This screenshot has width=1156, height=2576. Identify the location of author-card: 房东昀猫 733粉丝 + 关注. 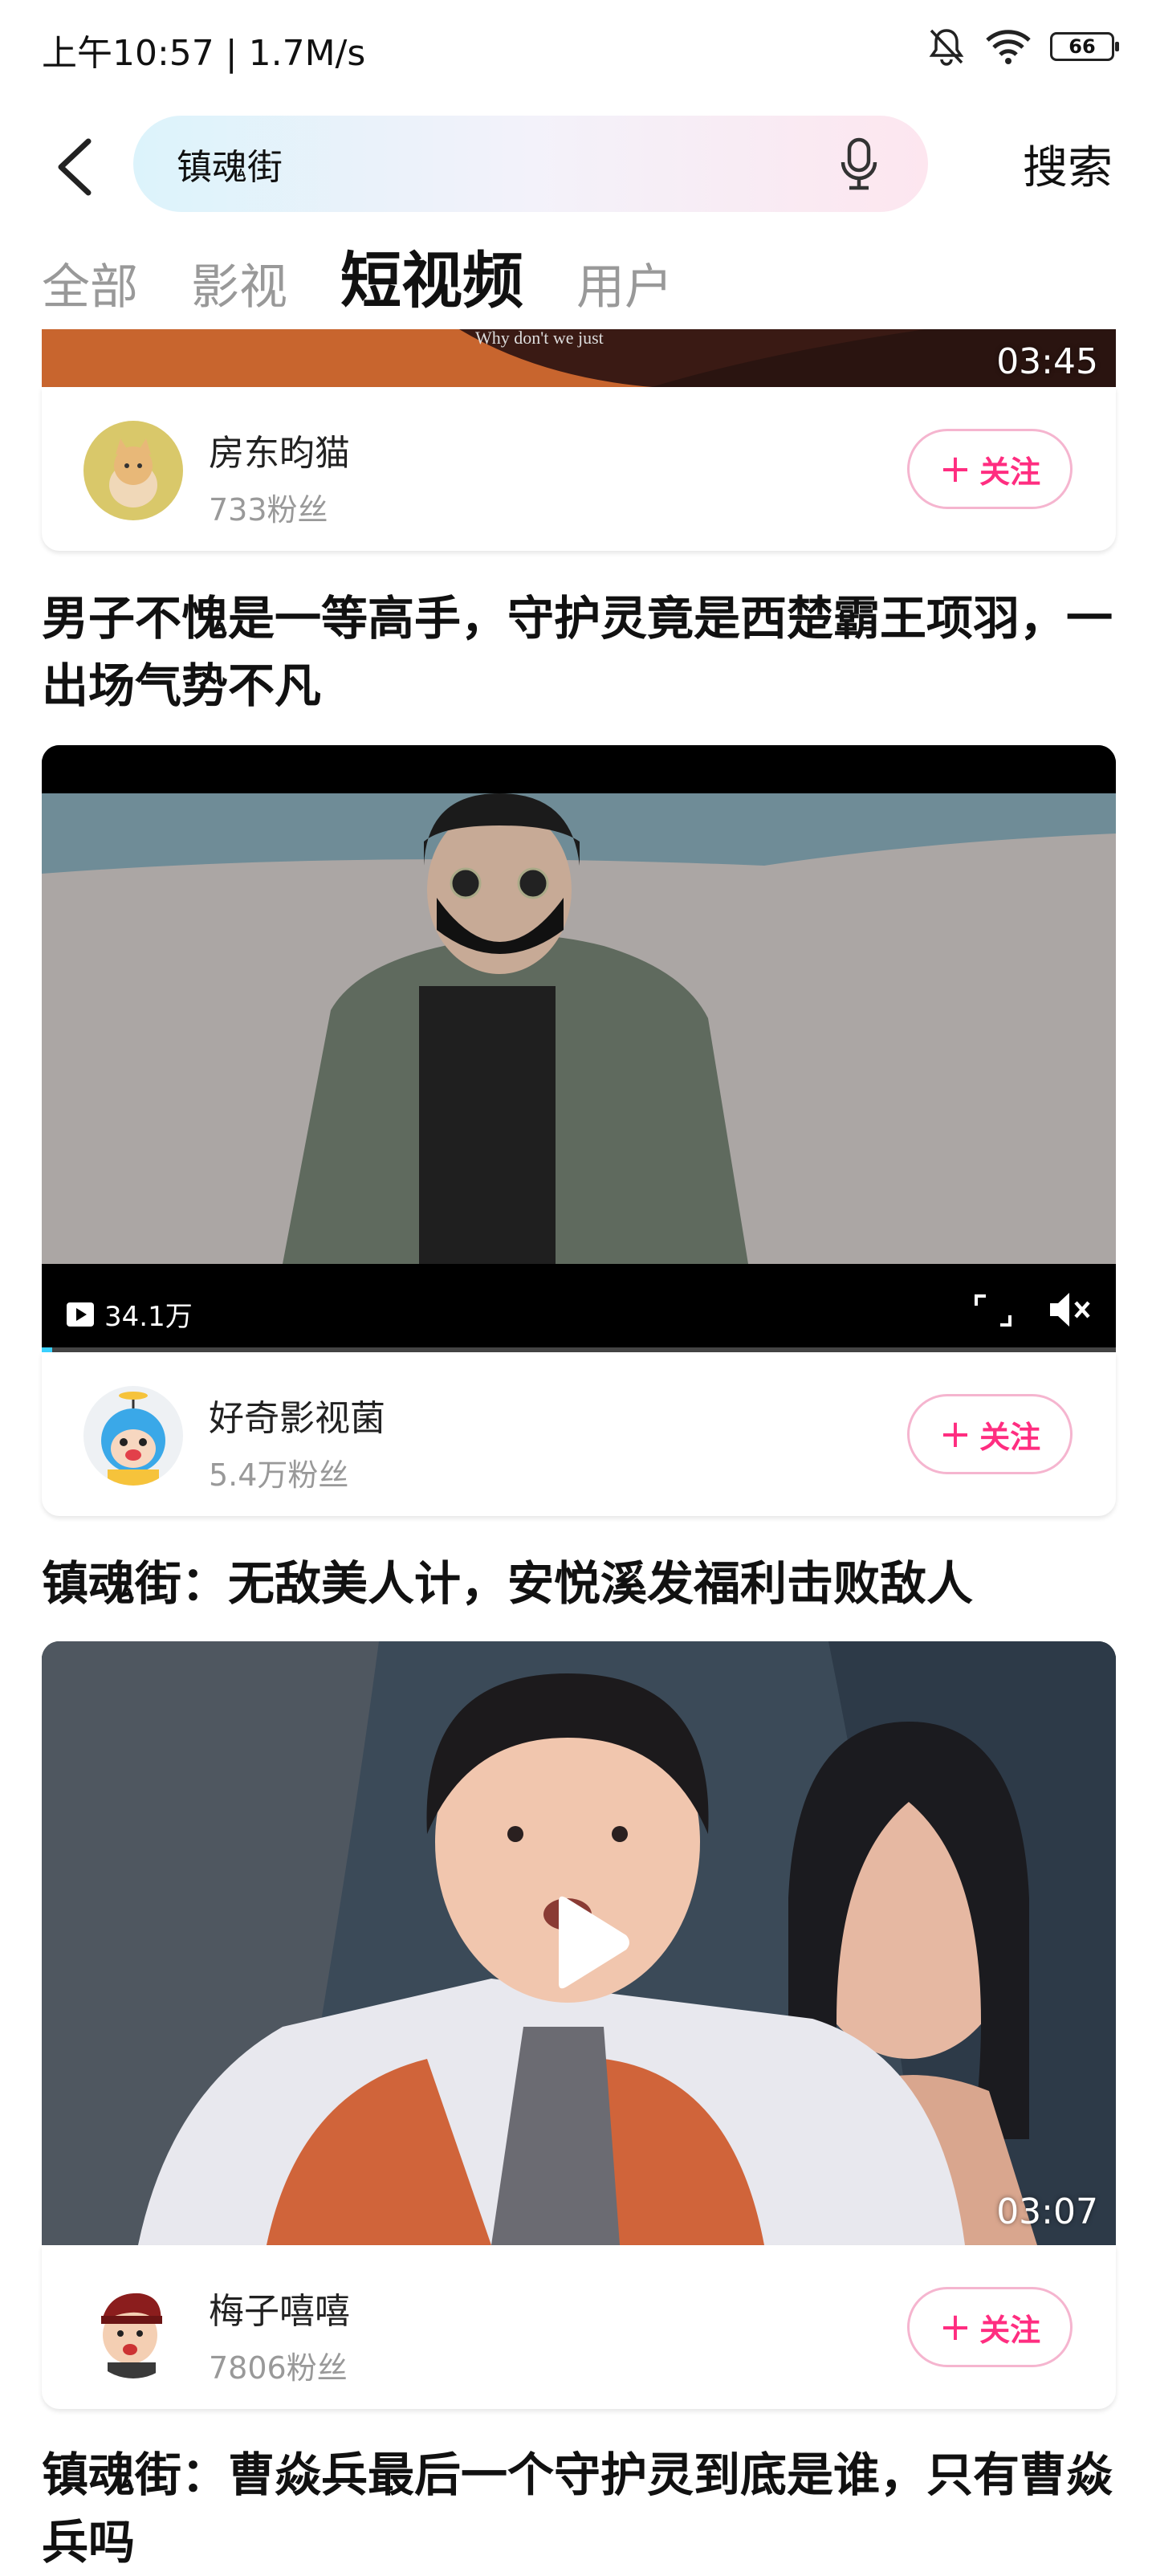
(579, 469).